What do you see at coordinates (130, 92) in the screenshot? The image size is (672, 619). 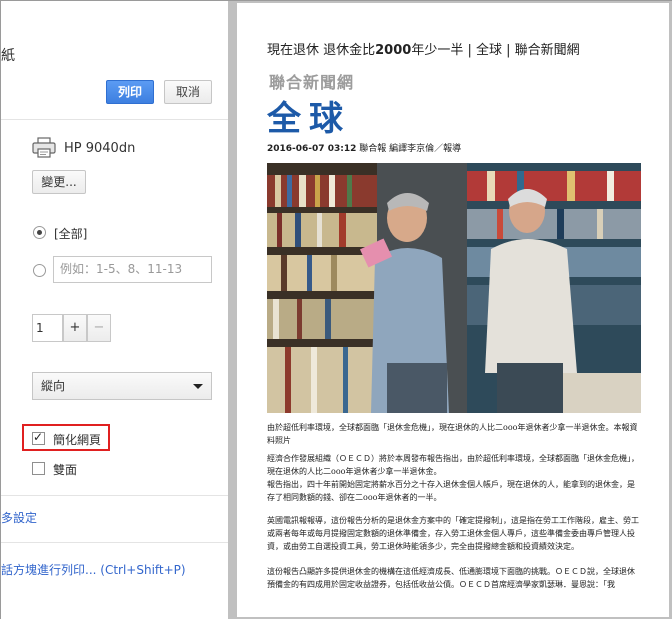 I see `print-button: 列印` at bounding box center [130, 92].